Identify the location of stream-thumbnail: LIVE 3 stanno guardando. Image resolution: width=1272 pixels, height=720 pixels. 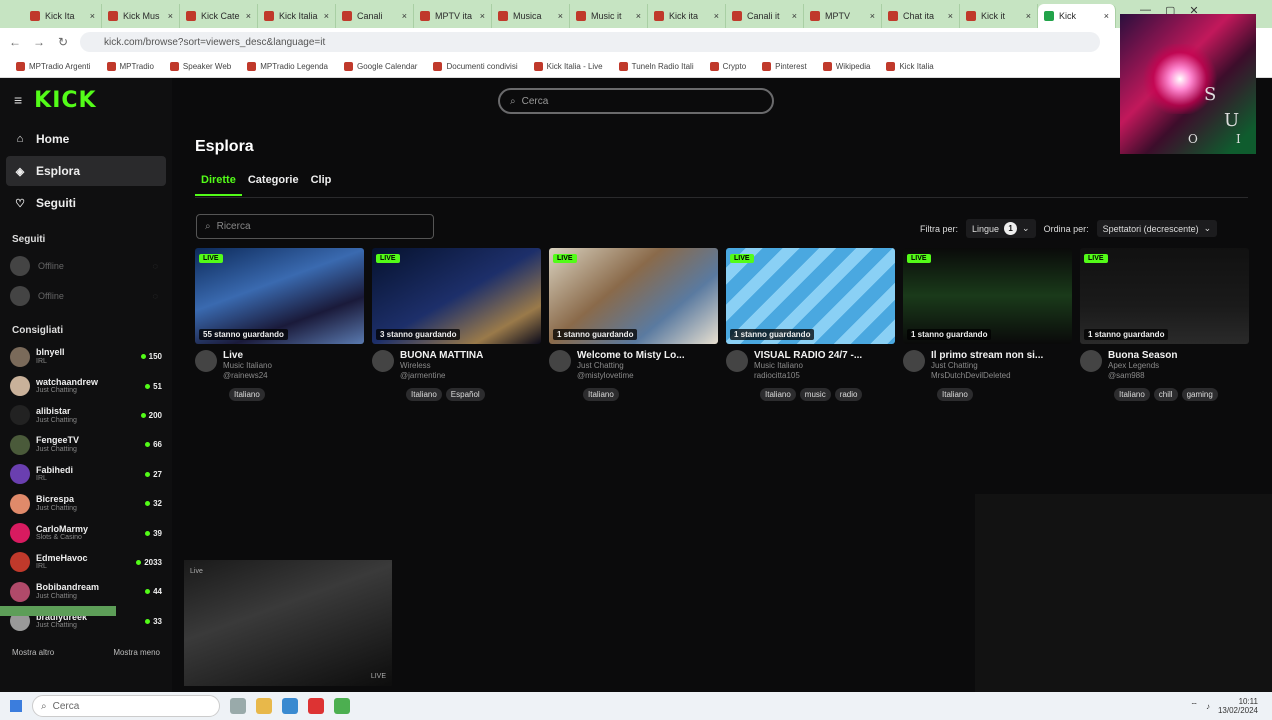
(456, 296).